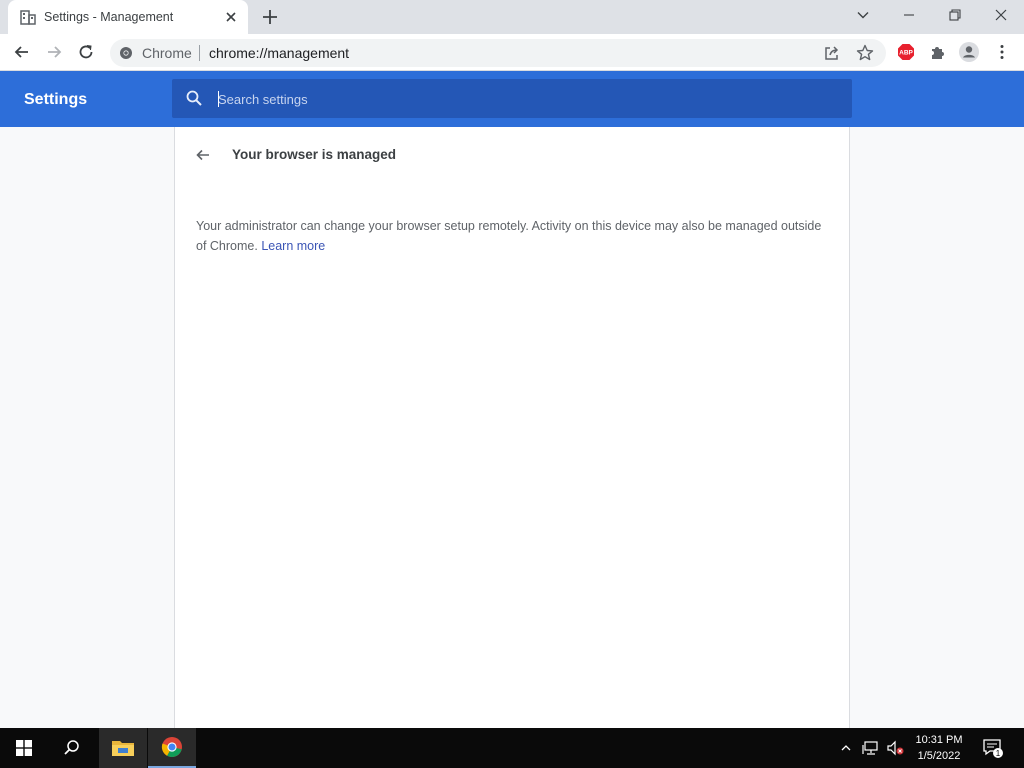  I want to click on folder-icon, so click(123, 748).